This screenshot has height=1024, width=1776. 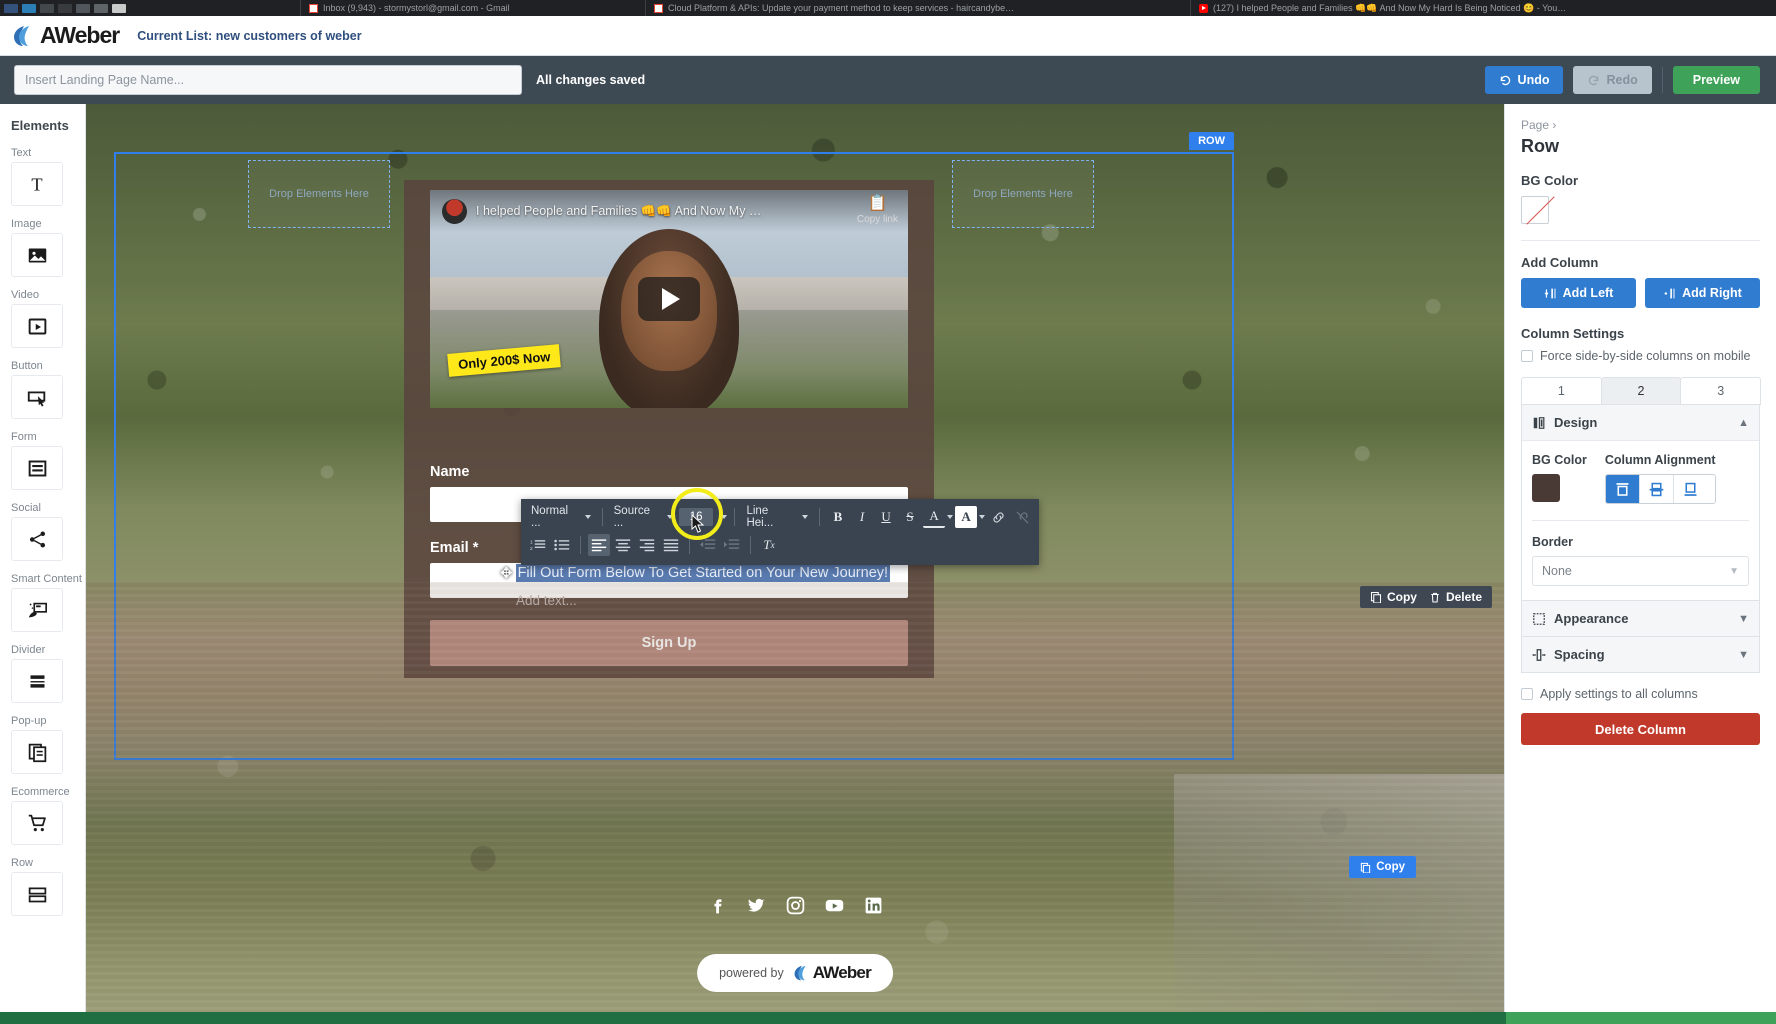 What do you see at coordinates (1721, 391) in the screenshot?
I see `column-tab-3: 3` at bounding box center [1721, 391].